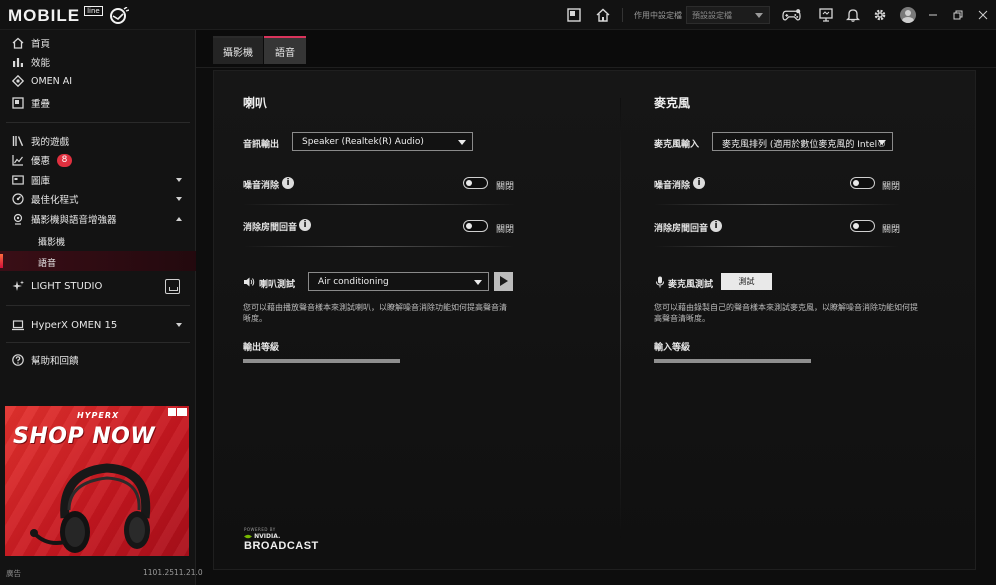 This screenshot has width=996, height=585. Describe the element at coordinates (74, 220) in the screenshot. I see `sidebar-item-label: 攝影機與語音增強器` at that location.